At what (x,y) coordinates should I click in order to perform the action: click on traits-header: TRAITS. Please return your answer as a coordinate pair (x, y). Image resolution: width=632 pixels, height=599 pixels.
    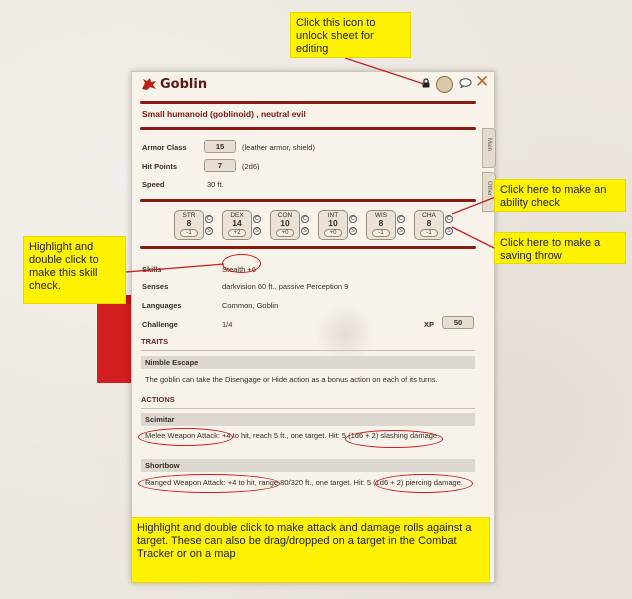
    Looking at the image, I should click on (308, 344).